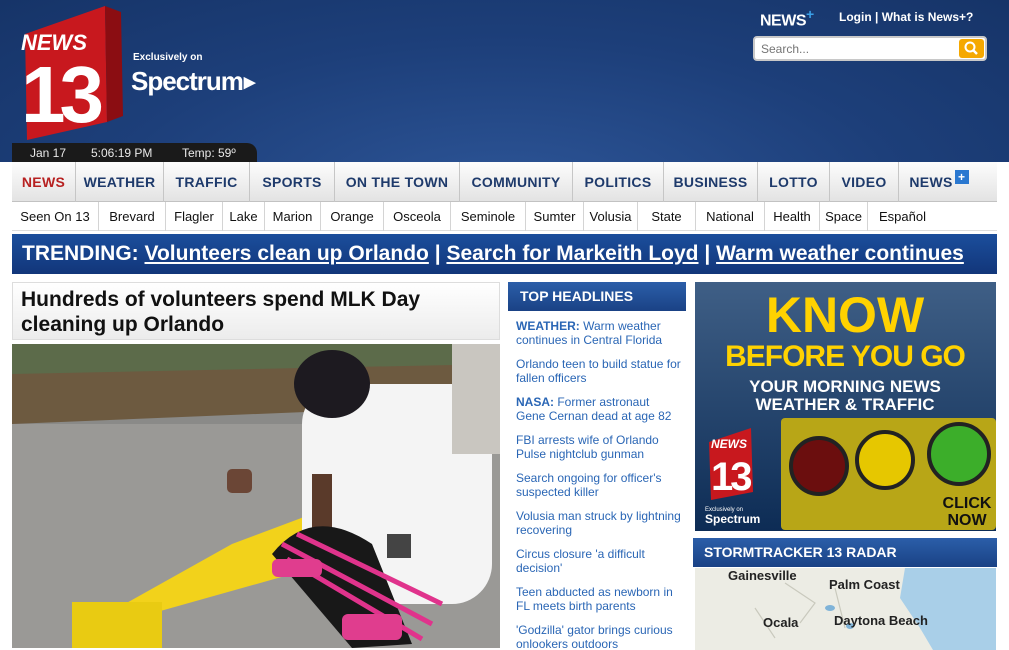 Image resolution: width=1009 pixels, height=650 pixels. I want to click on subnav-seminole: Seminole, so click(488, 216).